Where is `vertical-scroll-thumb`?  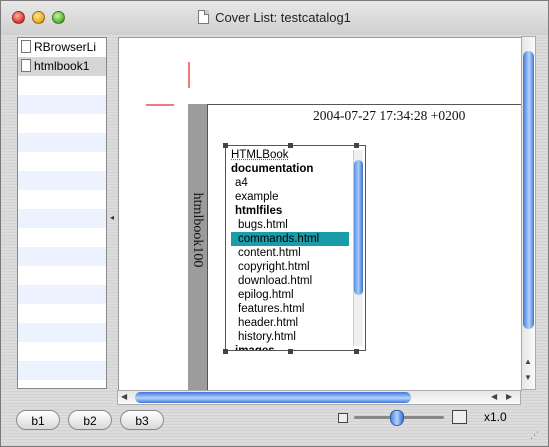
vertical-scroll-thumb is located at coordinates (528, 190).